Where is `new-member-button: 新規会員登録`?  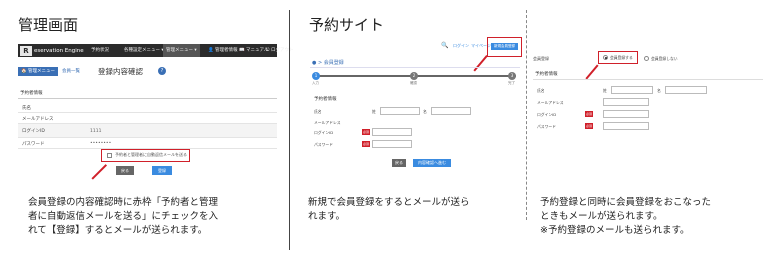
new-member-button: 新規会員登録 is located at coordinates (504, 46).